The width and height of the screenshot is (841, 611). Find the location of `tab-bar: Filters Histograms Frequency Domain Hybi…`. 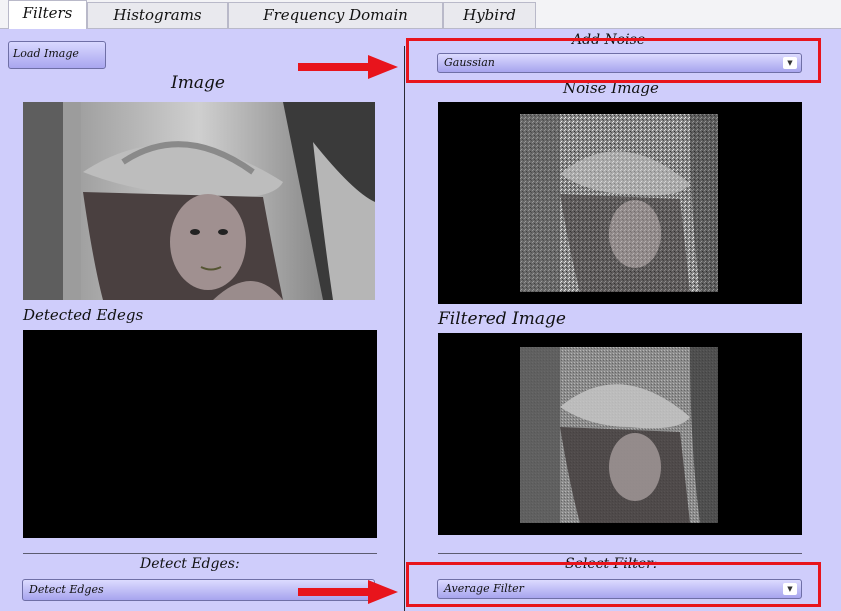

tab-bar: Filters Histograms Frequency Domain Hybi… is located at coordinates (420, 14).